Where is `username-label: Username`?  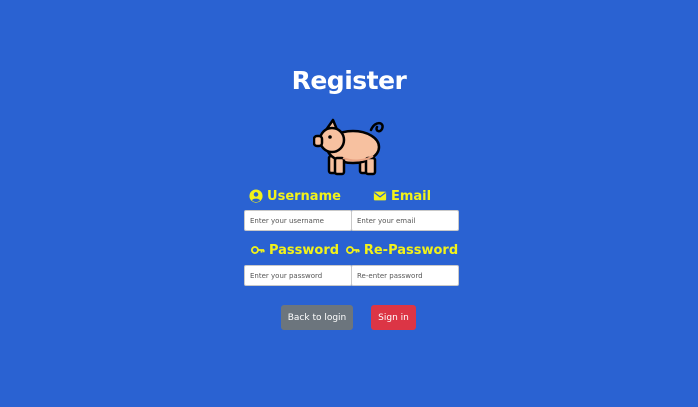 username-label: Username is located at coordinates (295, 196).